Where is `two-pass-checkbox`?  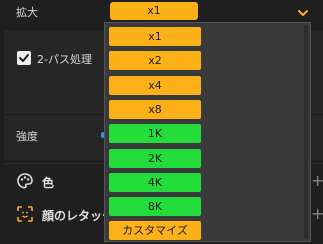 two-pass-checkbox is located at coordinates (24, 58).